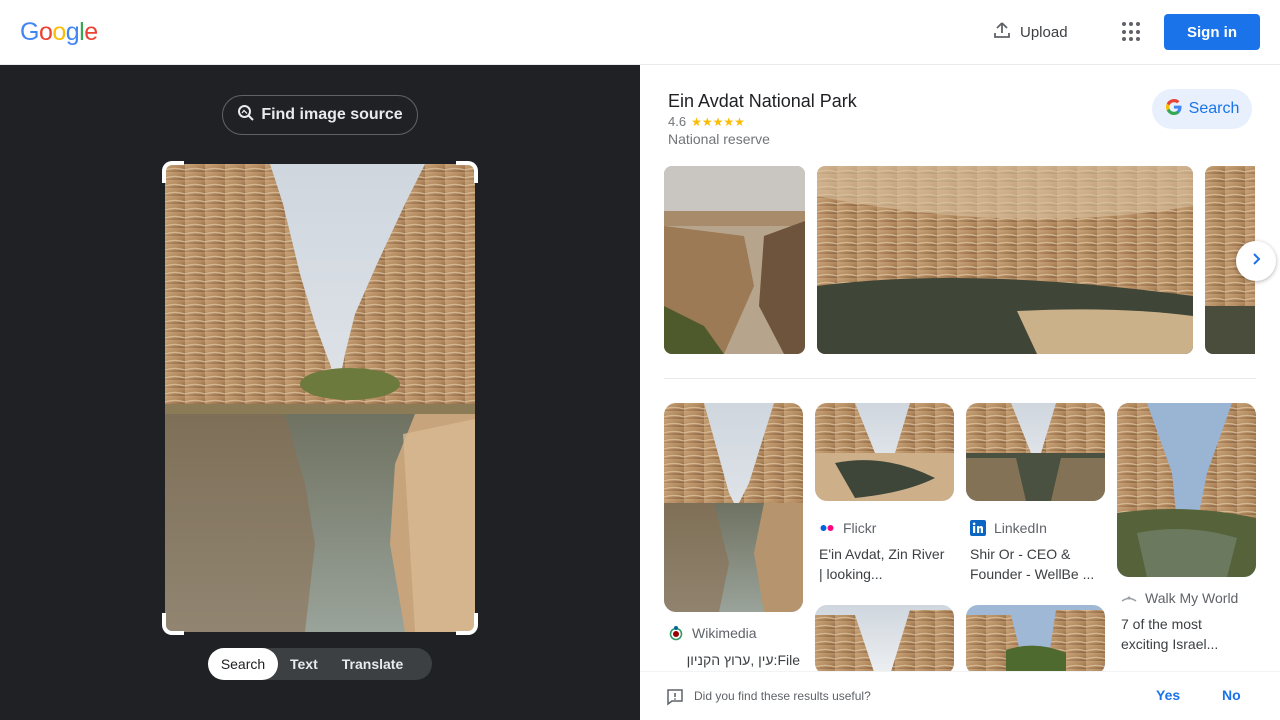 The height and width of the screenshot is (720, 1280). Describe the element at coordinates (304, 664) in the screenshot. I see `mode-text: Text` at that location.